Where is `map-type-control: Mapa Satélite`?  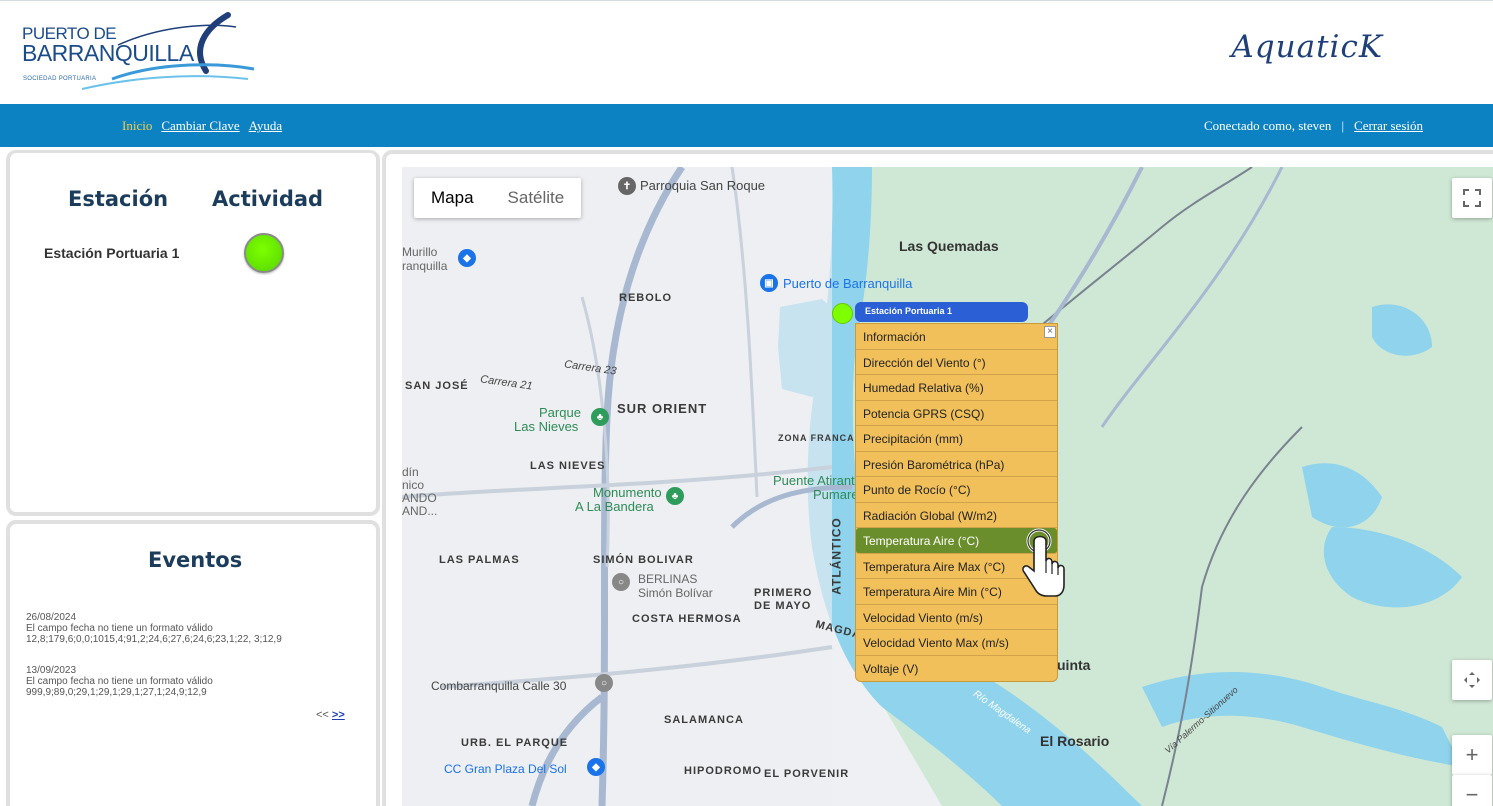
map-type-control: Mapa Satélite is located at coordinates (498, 198).